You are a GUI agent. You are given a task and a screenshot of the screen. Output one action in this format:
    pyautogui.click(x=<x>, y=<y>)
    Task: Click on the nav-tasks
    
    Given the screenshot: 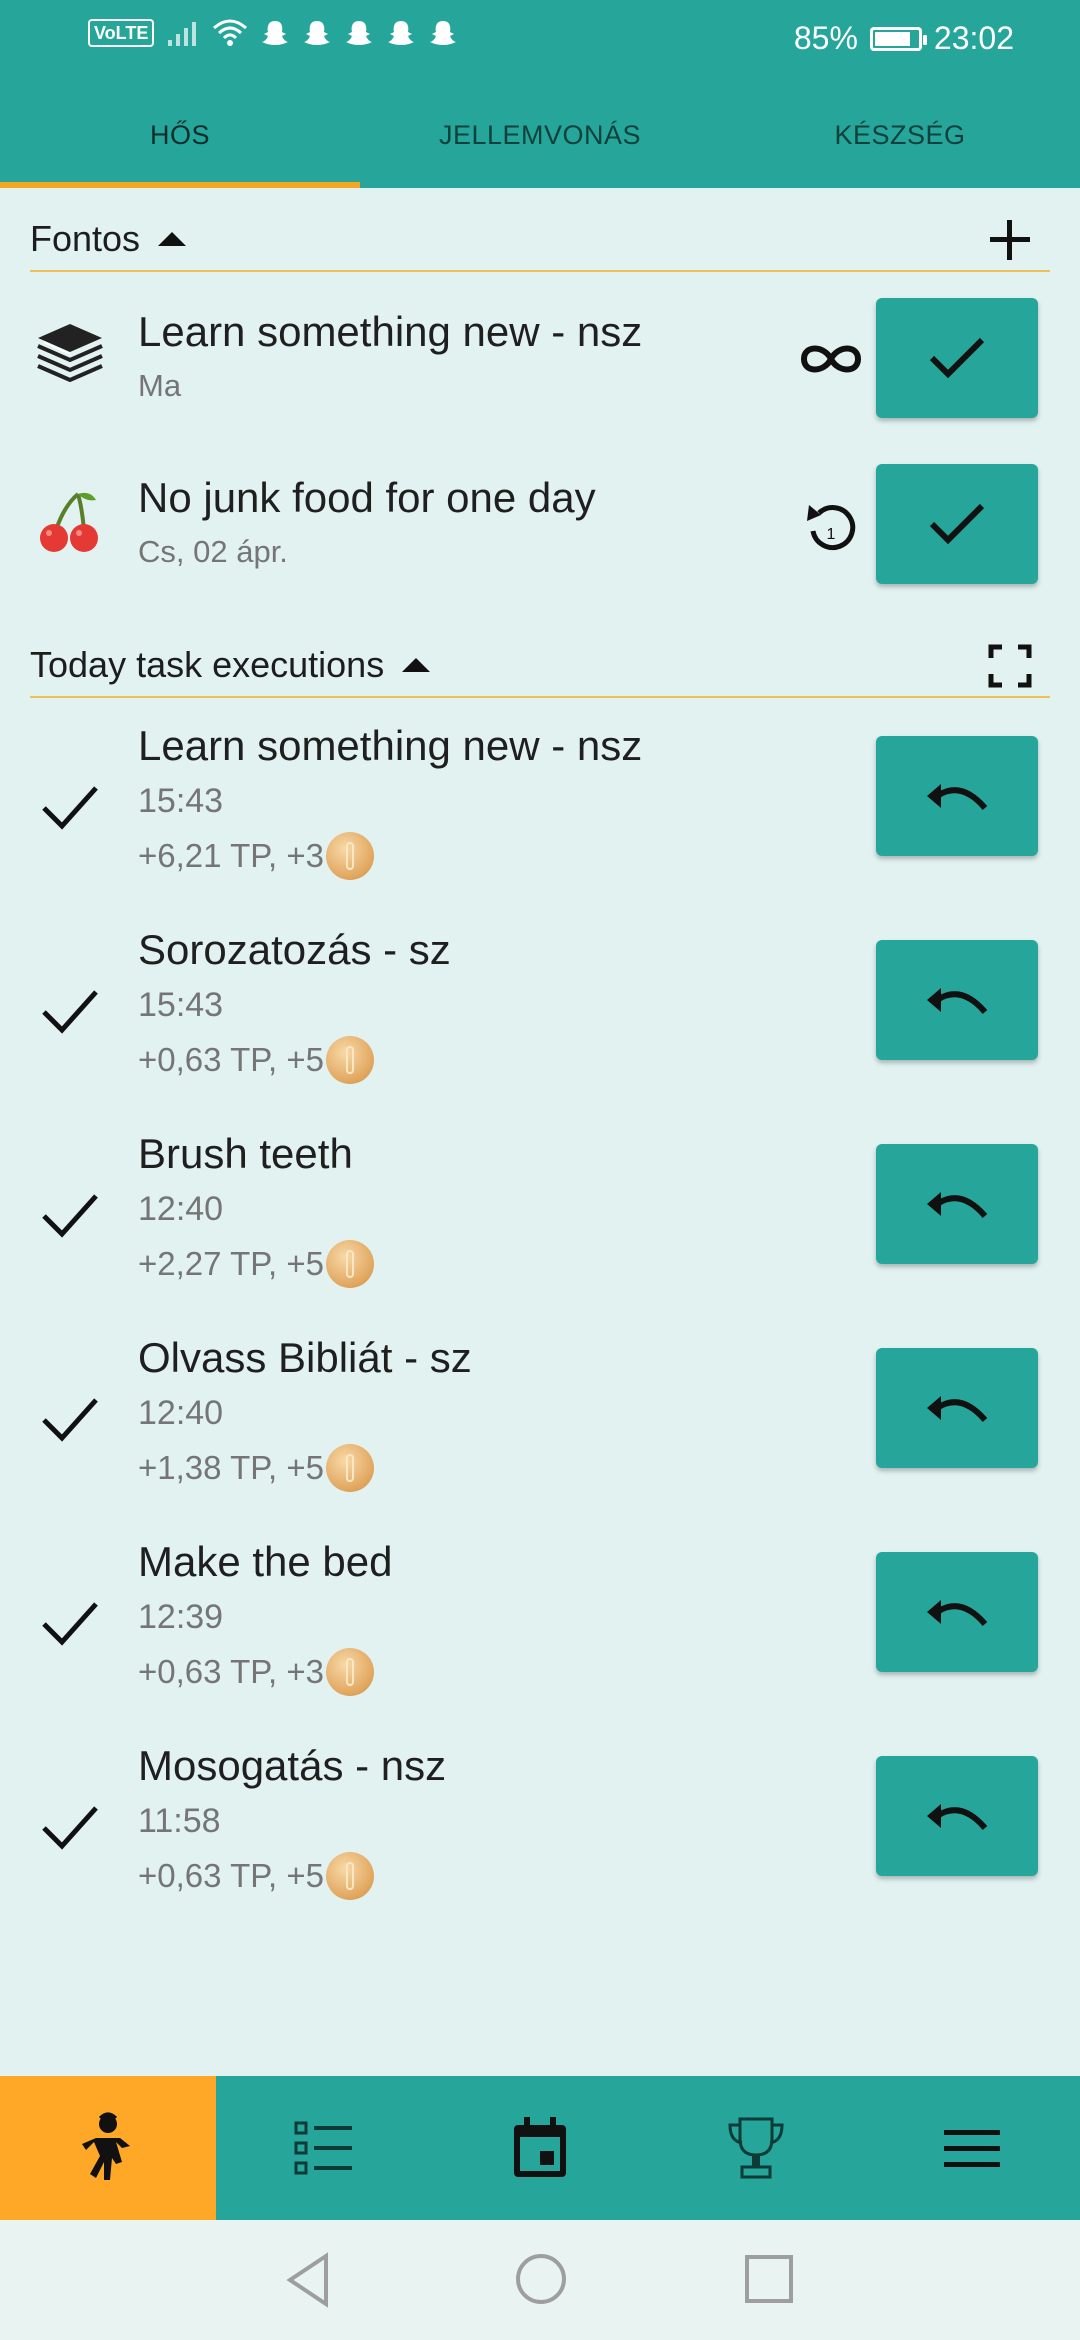 What is the action you would take?
    pyautogui.click(x=324, y=2148)
    